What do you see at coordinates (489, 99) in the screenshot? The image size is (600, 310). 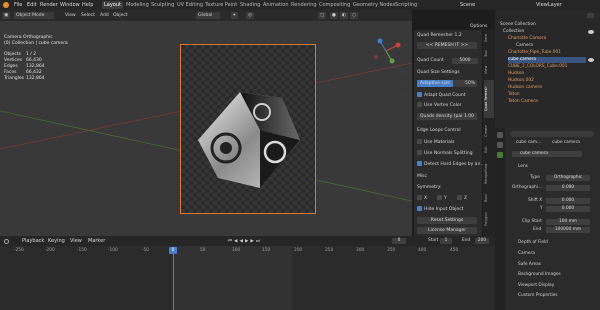 I see `tab-quad-remesh: Quad Remesh` at bounding box center [489, 99].